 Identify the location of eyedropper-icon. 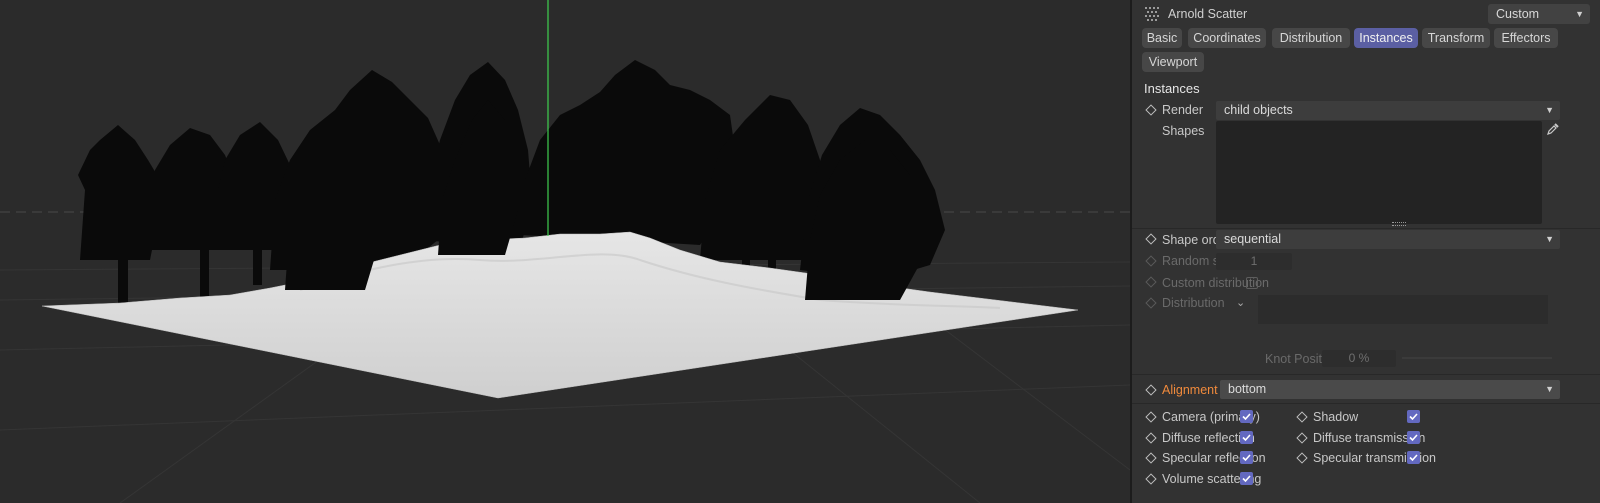
(1553, 129).